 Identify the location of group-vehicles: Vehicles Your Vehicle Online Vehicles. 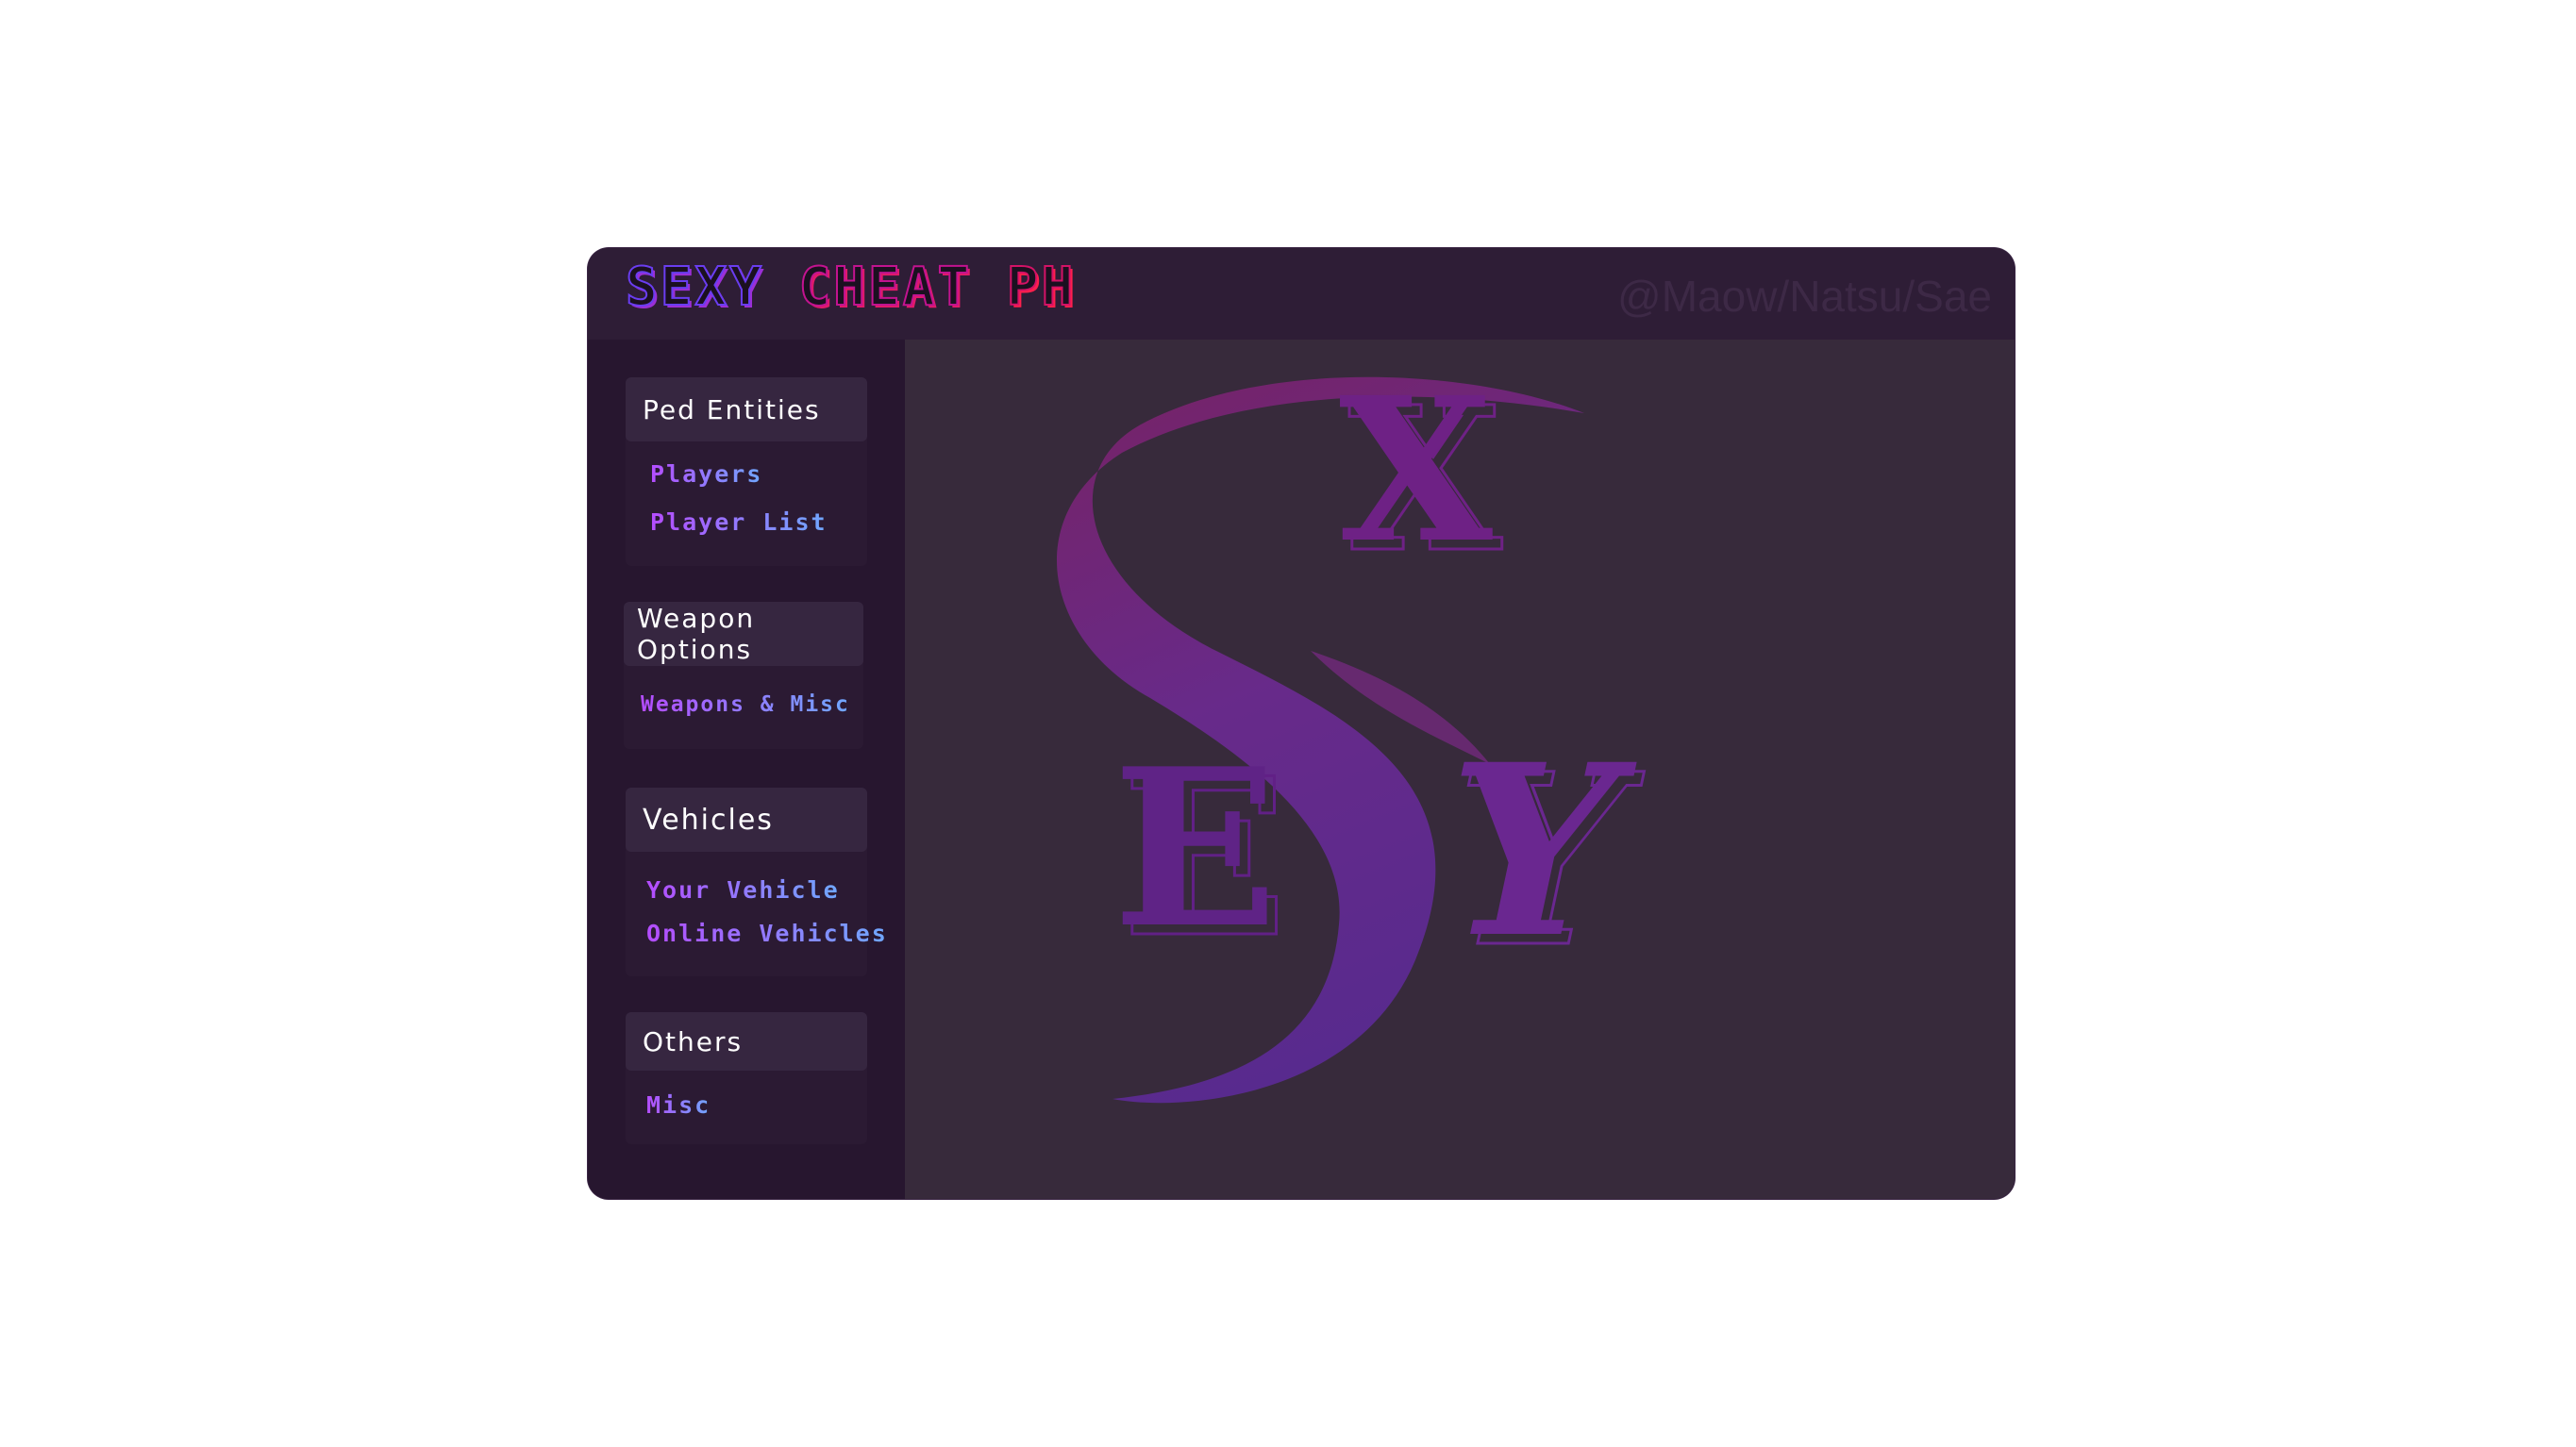
(756, 882).